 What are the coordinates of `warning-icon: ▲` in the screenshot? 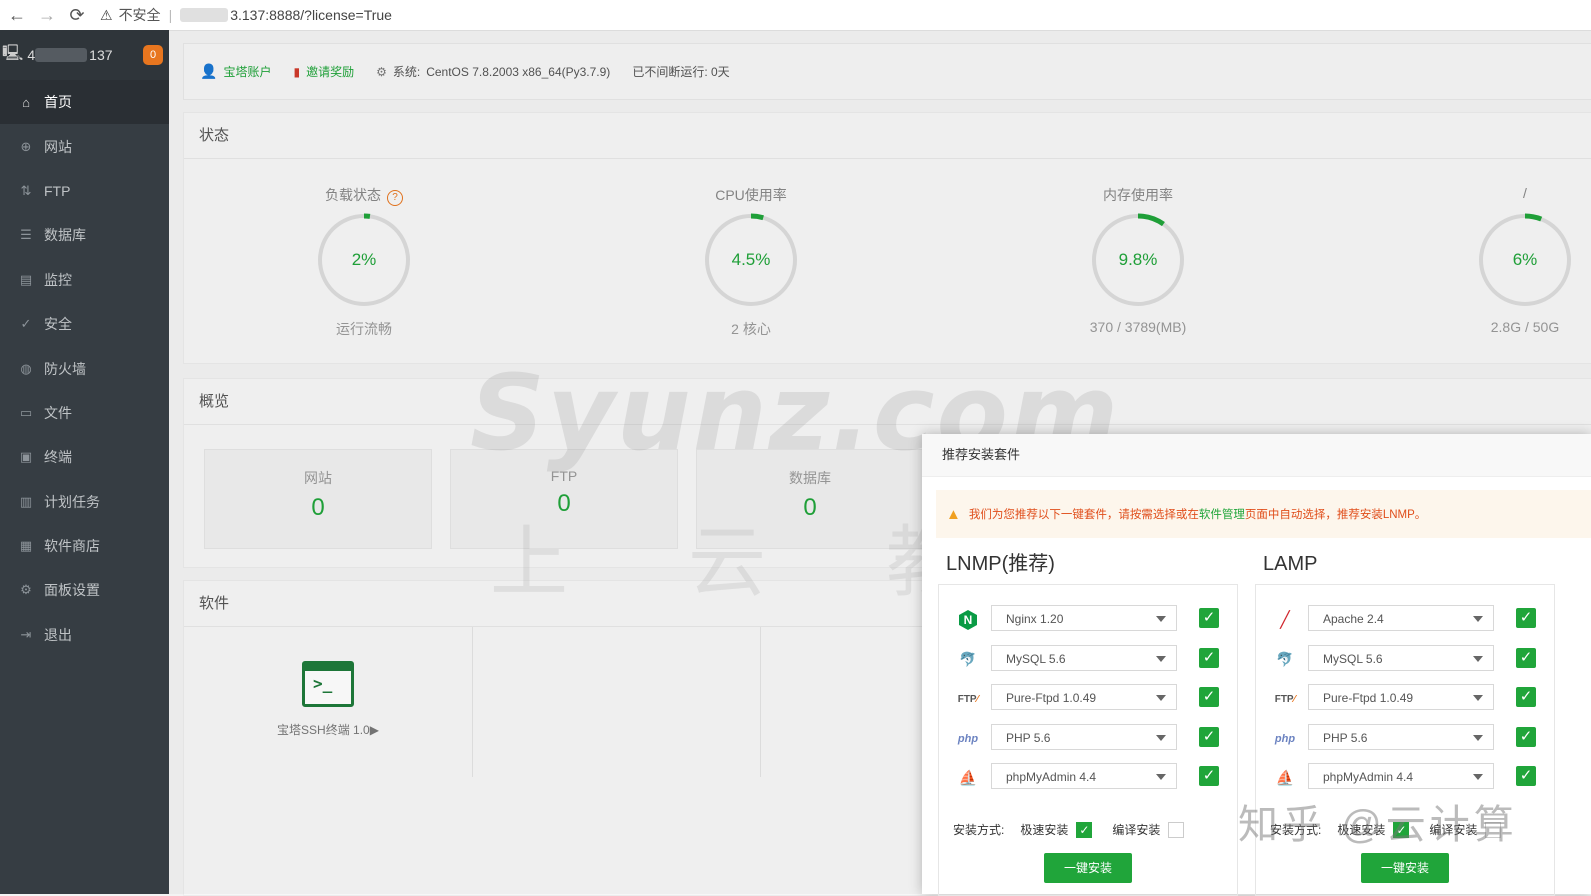 It's located at (953, 514).